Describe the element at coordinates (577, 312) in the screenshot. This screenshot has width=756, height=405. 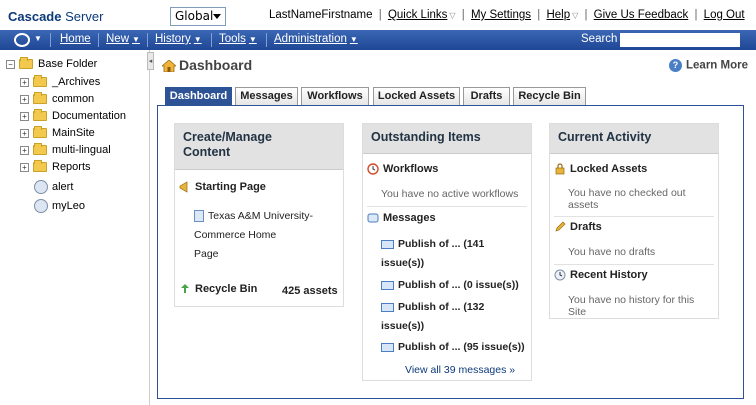
I see `history-empty-line2: Site` at that location.